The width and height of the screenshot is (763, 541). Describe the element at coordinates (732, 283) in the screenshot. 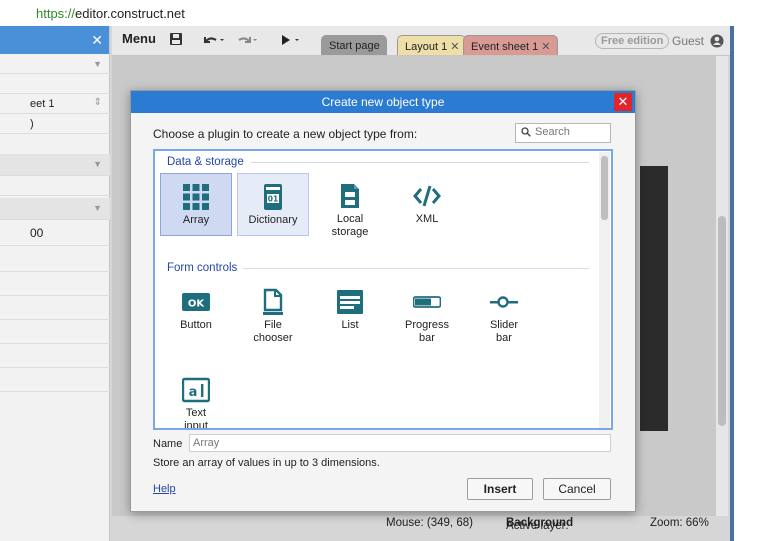

I see `panel-border` at that location.